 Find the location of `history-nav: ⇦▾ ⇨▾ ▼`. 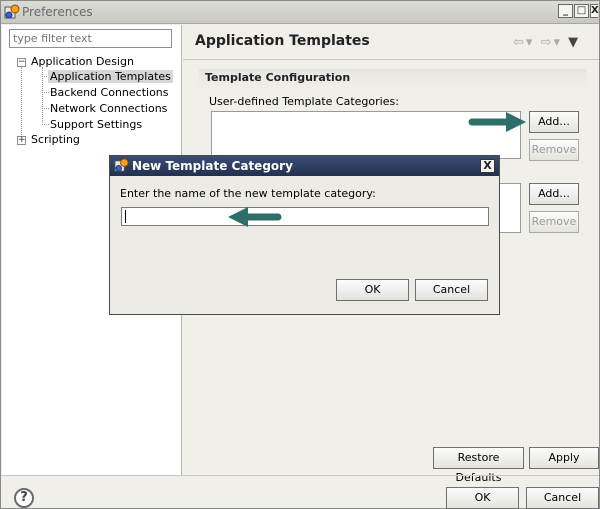

history-nav: ⇦▾ ⇨▾ ▼ is located at coordinates (546, 42).